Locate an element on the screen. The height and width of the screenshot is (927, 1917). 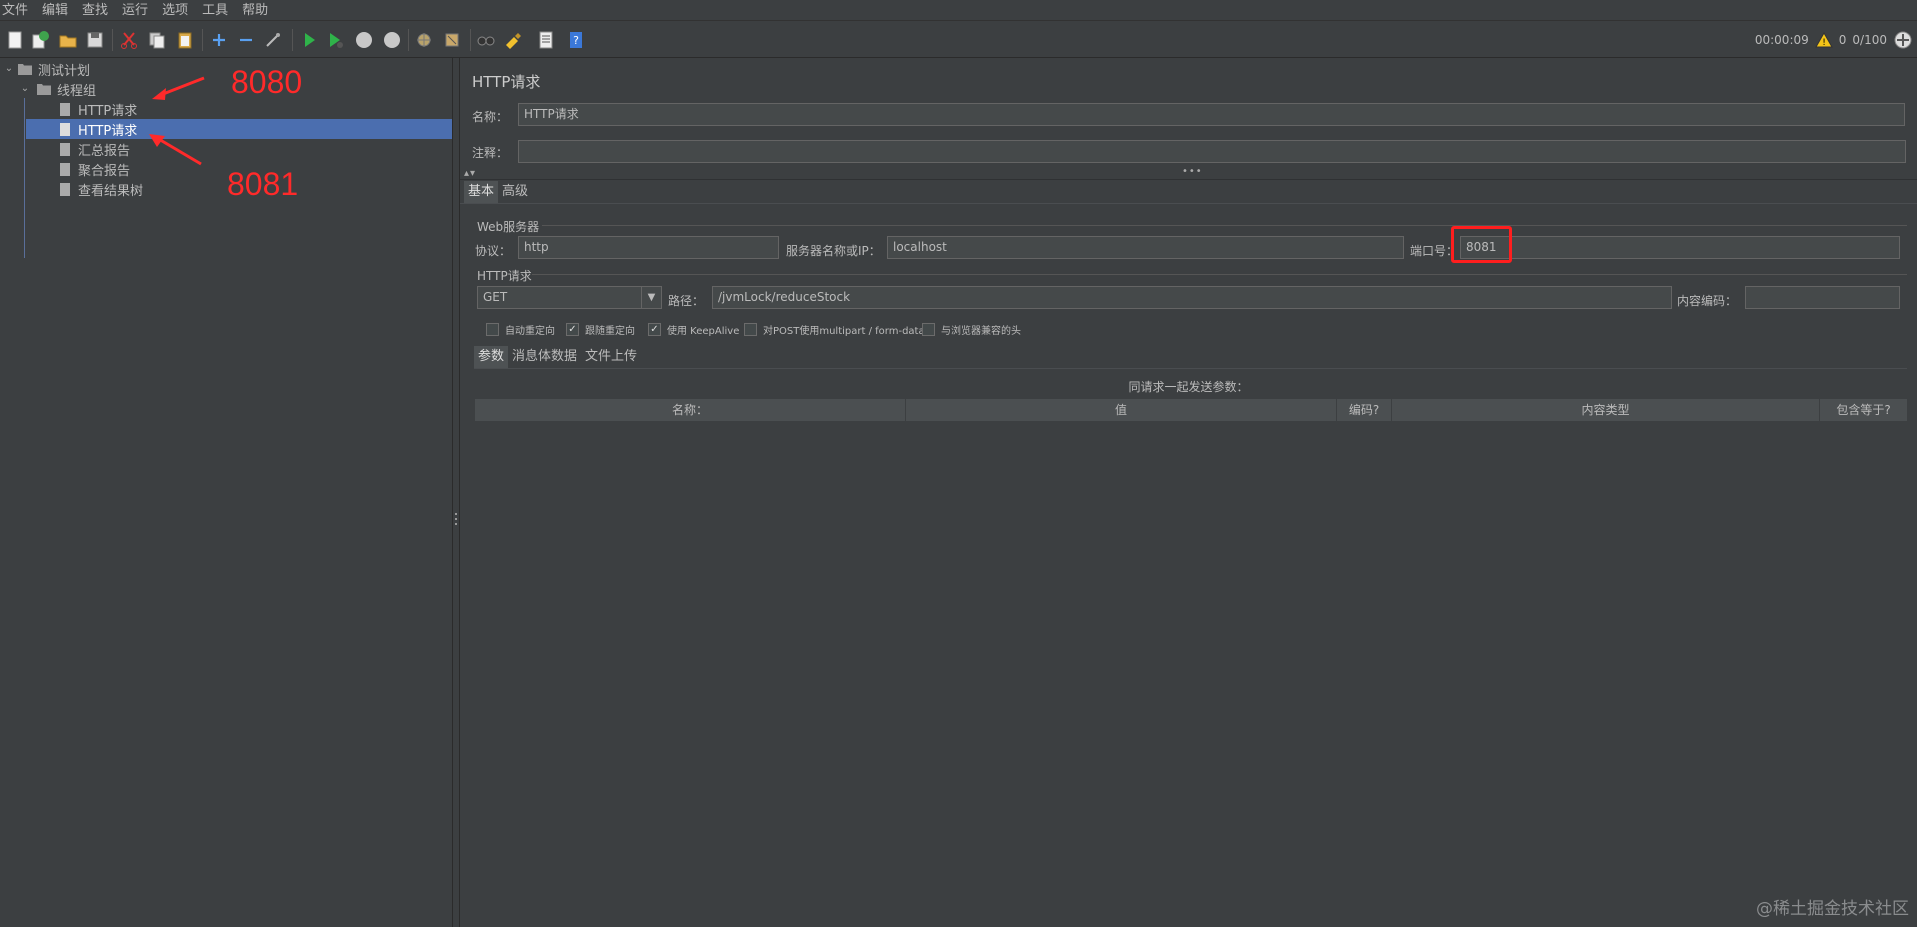
menu-file: 文件 is located at coordinates (17, 10).